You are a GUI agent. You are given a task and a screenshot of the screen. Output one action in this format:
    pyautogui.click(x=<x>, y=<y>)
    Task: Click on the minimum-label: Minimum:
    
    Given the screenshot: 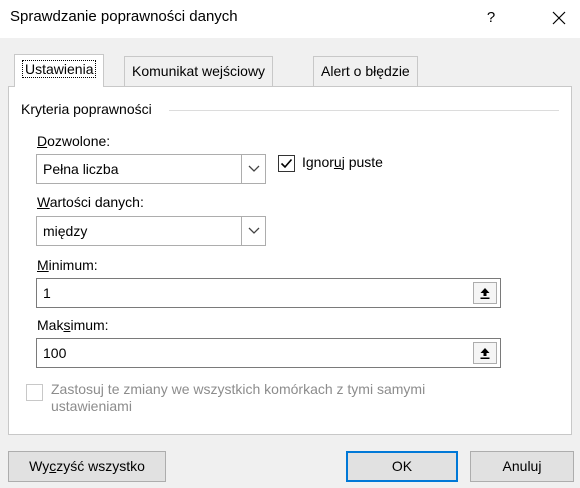 What is the action you would take?
    pyautogui.click(x=67, y=265)
    